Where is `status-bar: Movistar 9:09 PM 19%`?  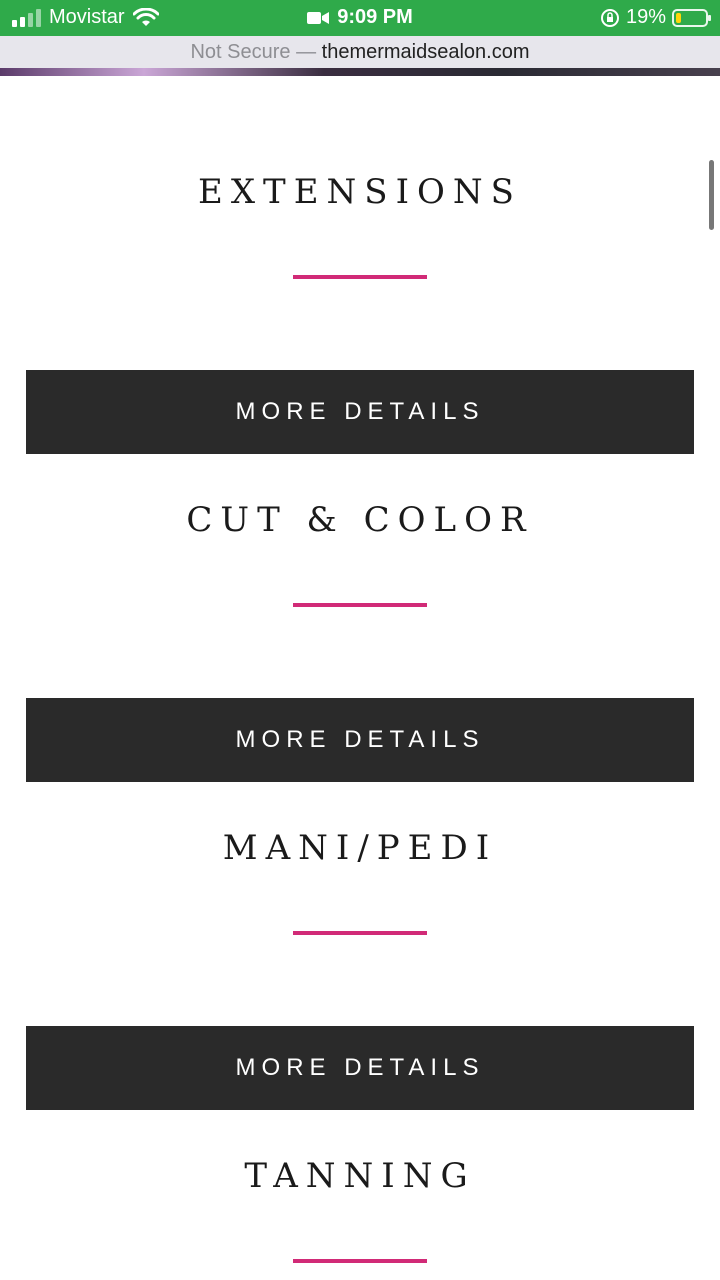 status-bar: Movistar 9:09 PM 19% is located at coordinates (360, 18).